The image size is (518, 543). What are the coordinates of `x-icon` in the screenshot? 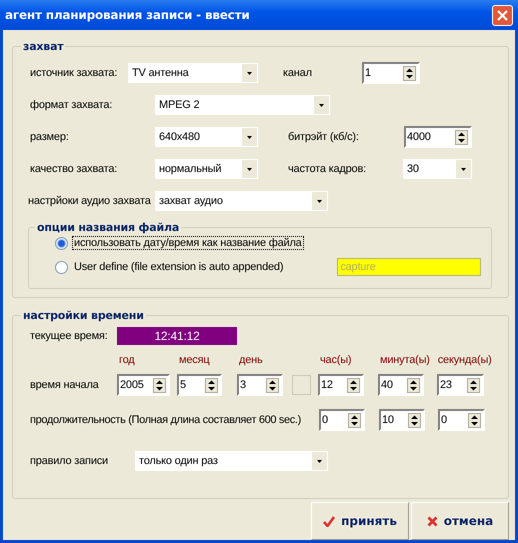 It's located at (432, 521).